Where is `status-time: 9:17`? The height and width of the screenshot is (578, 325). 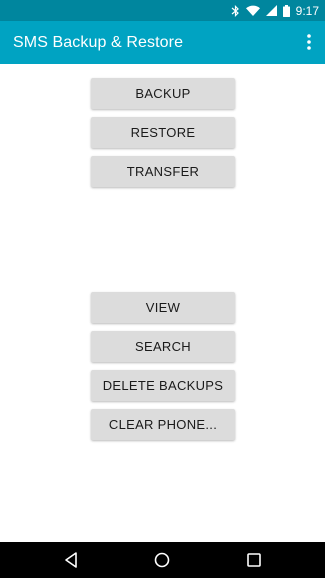
status-time: 9:17 is located at coordinates (307, 10).